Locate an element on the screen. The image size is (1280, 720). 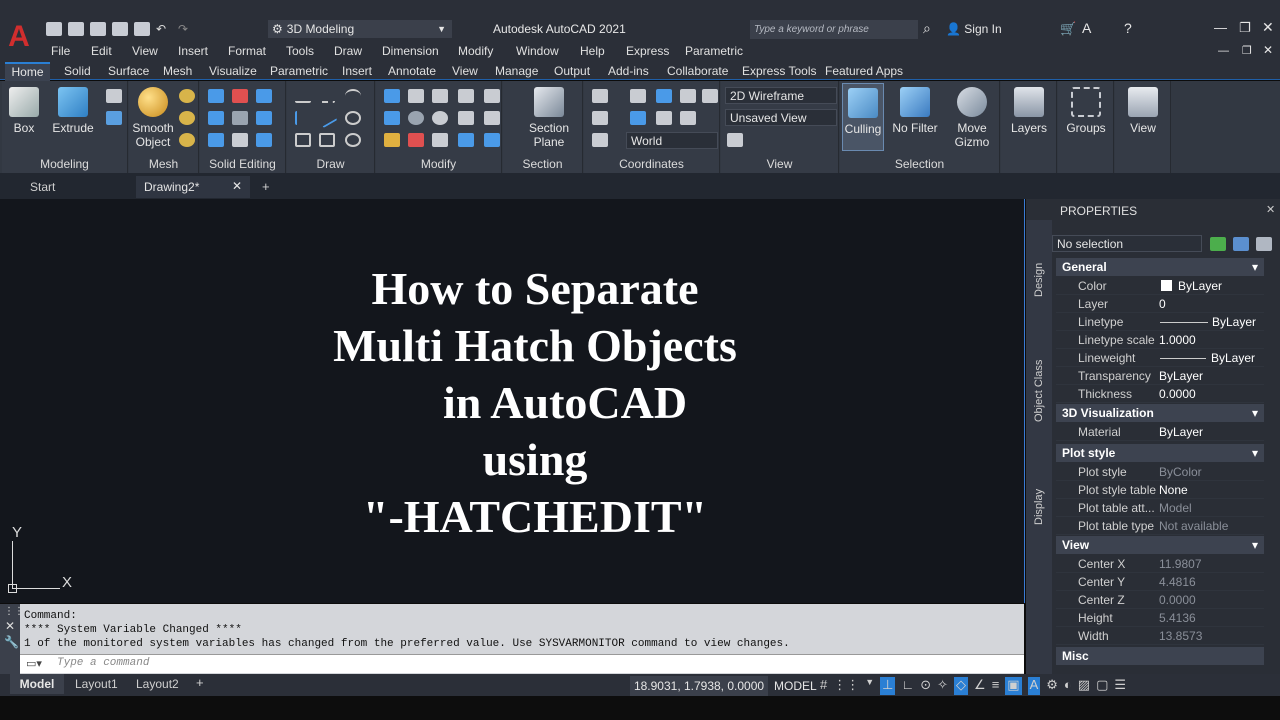
workspace-gear-icon: ⚙ is located at coordinates (1052, 686).